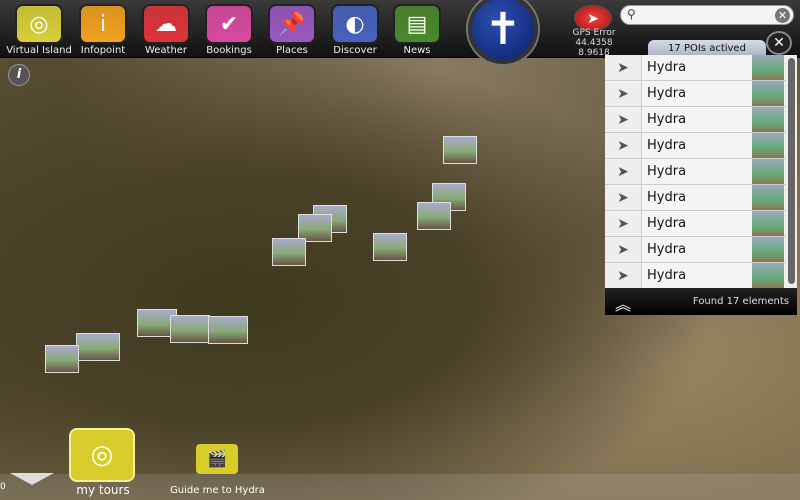  I want to click on clapperboard-icon: 🎬, so click(217, 458).